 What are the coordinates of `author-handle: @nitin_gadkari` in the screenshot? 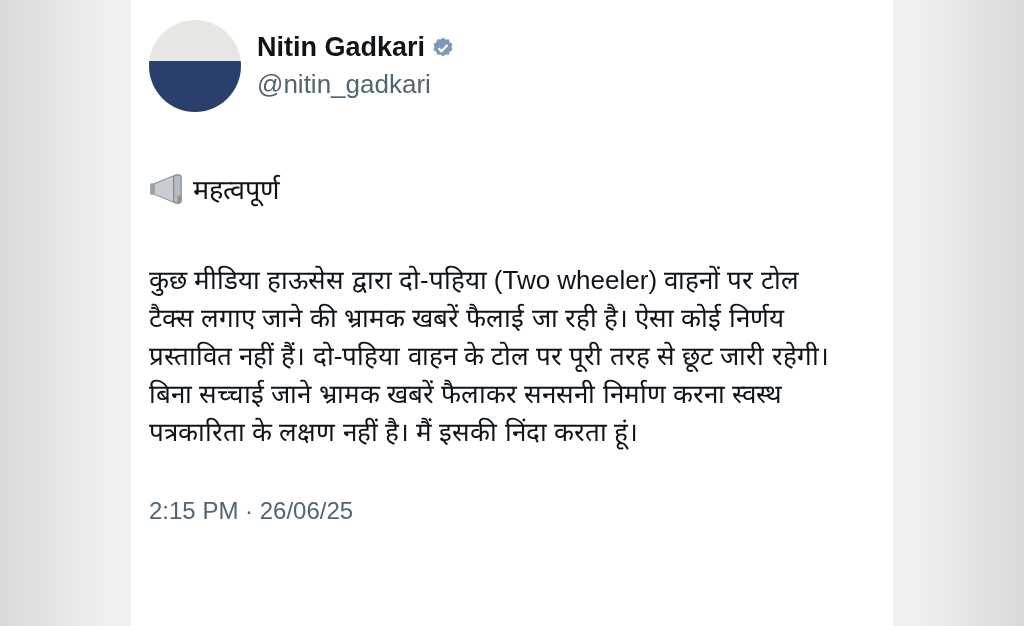 It's located at (344, 84).